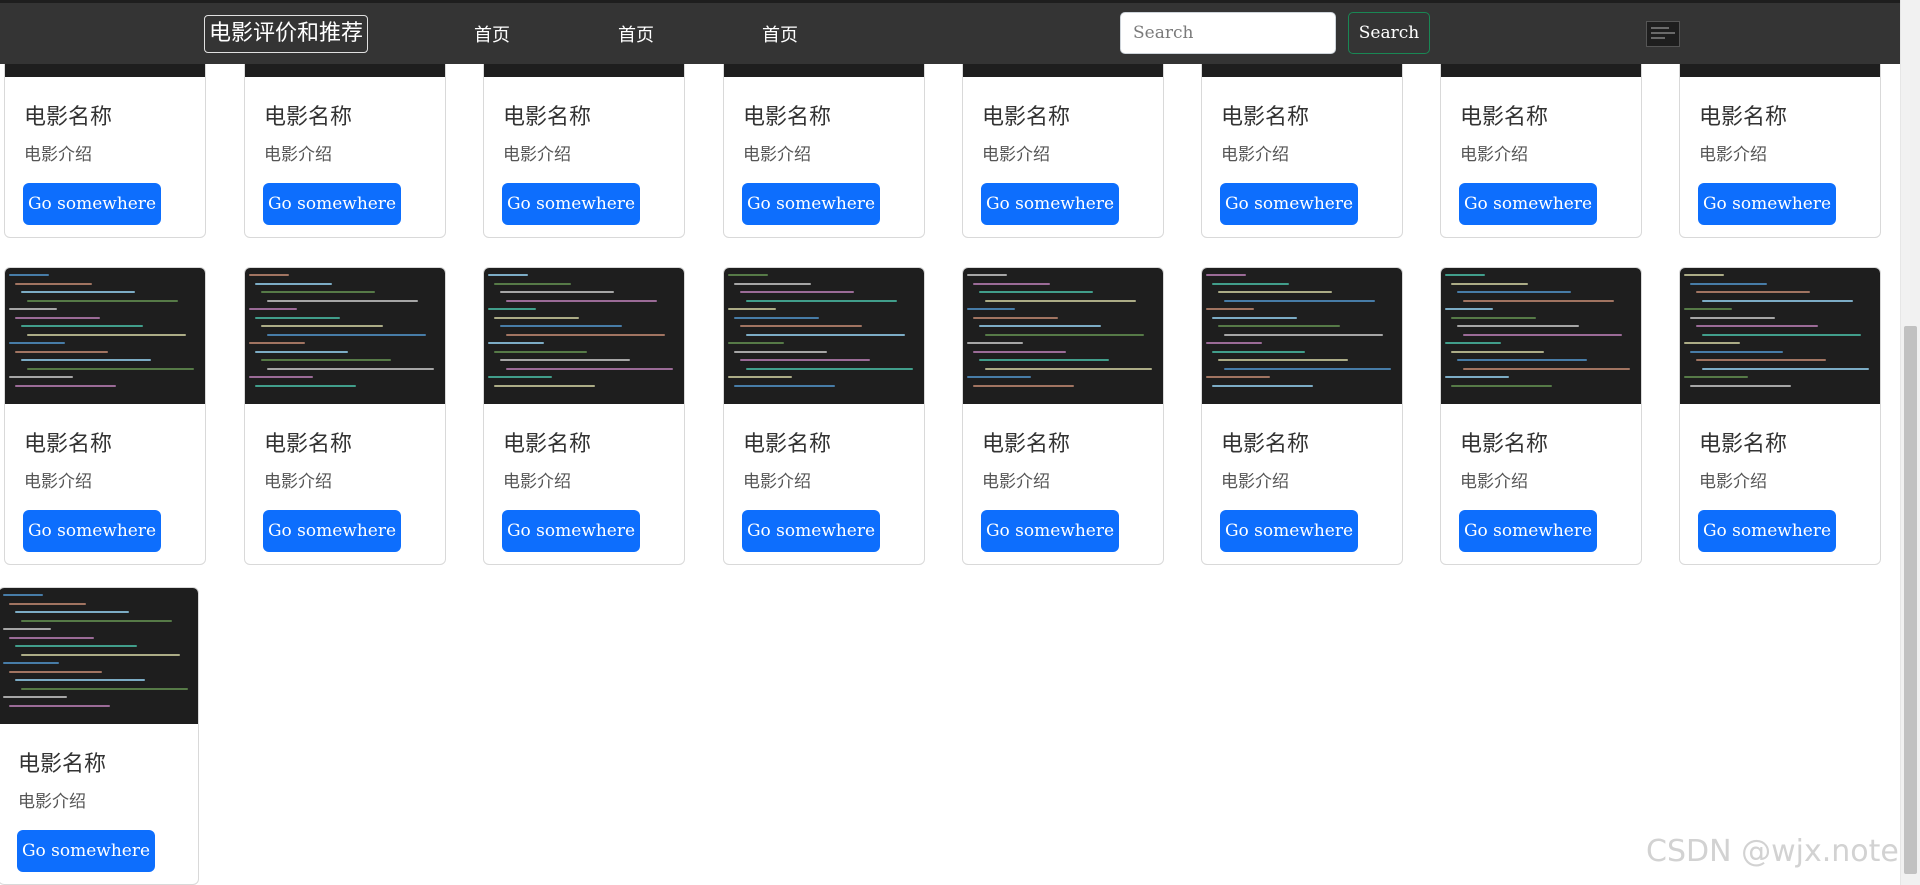  Describe the element at coordinates (492, 34) in the screenshot. I see `nav-link-home-1: 首页` at that location.